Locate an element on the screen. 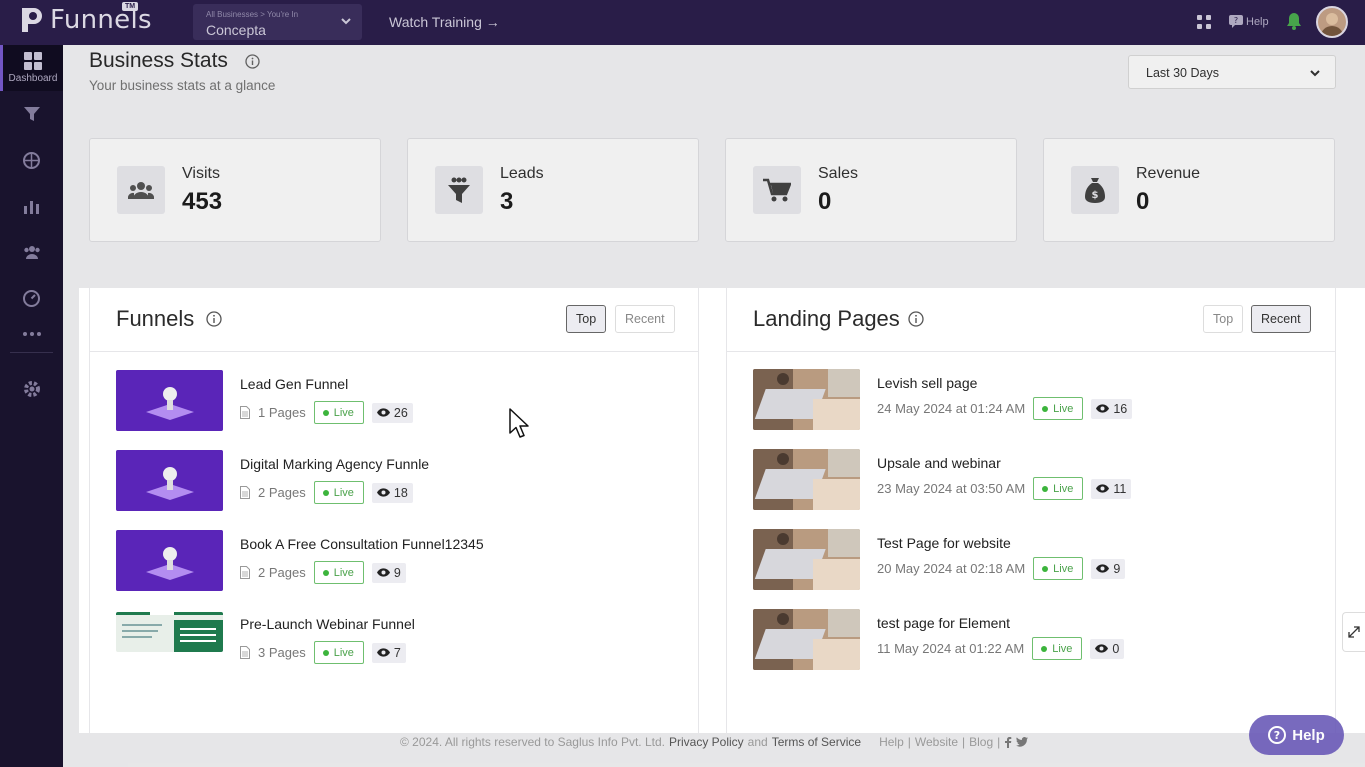 The width and height of the screenshot is (1365, 767). date-range-select: Last 30 Days is located at coordinates (1232, 72).